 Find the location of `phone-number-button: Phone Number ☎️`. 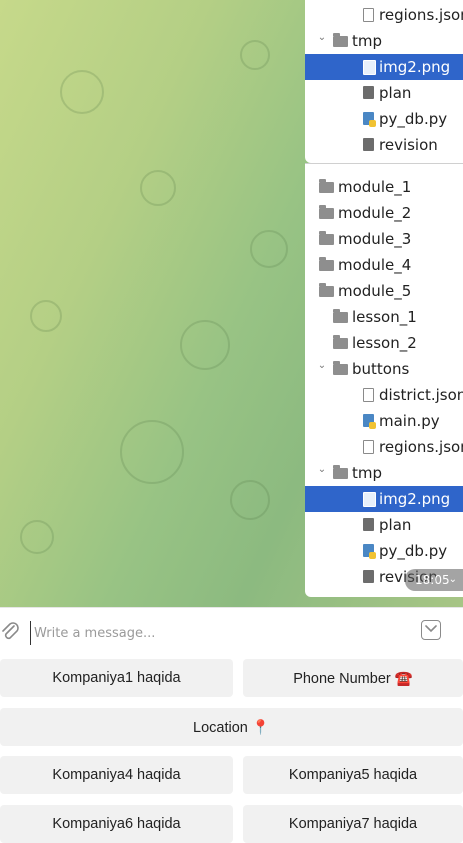

phone-number-button: Phone Number ☎️ is located at coordinates (353, 678).